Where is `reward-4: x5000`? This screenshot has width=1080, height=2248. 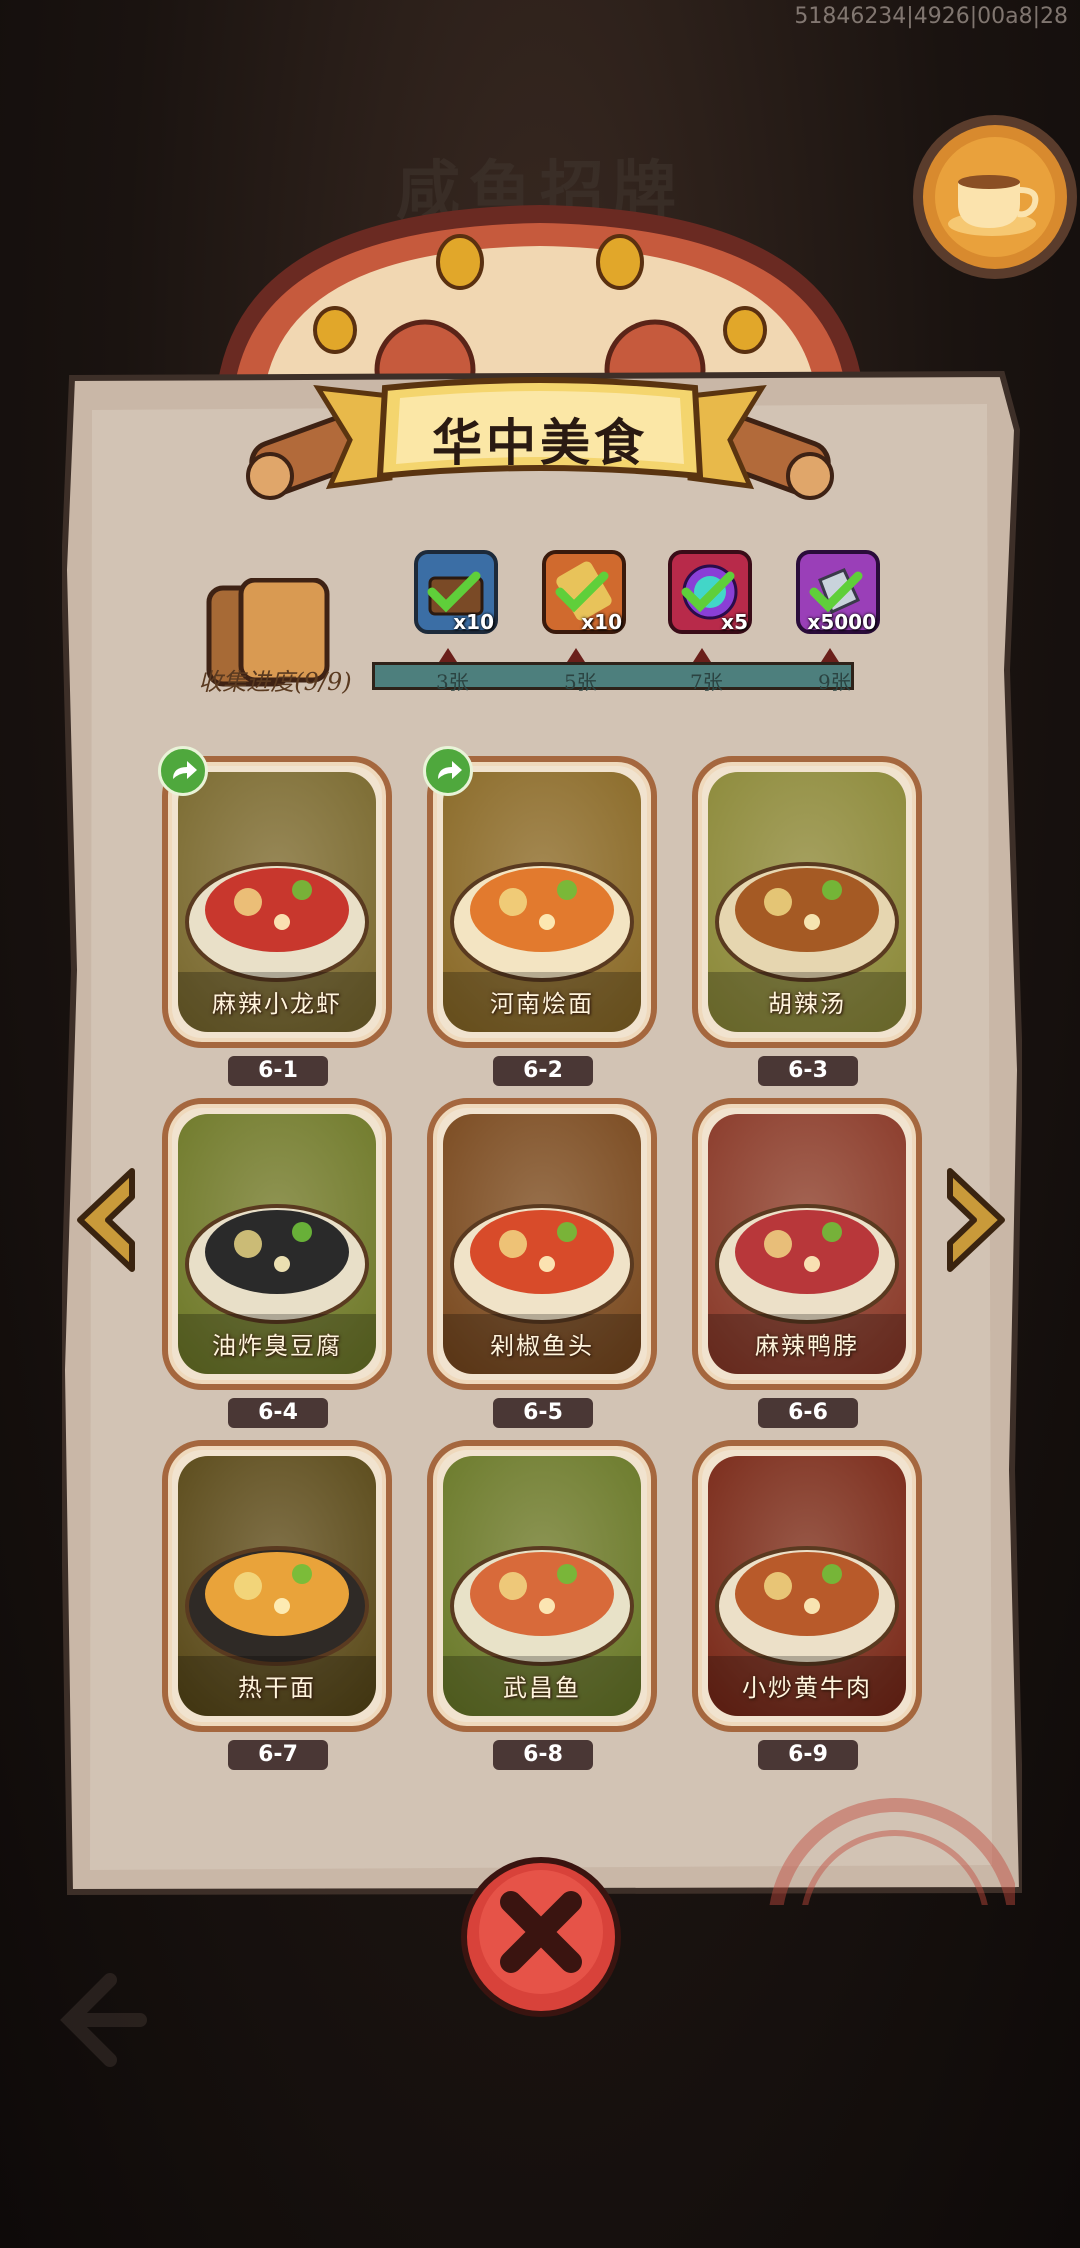
reward-4: x5000 is located at coordinates (838, 592).